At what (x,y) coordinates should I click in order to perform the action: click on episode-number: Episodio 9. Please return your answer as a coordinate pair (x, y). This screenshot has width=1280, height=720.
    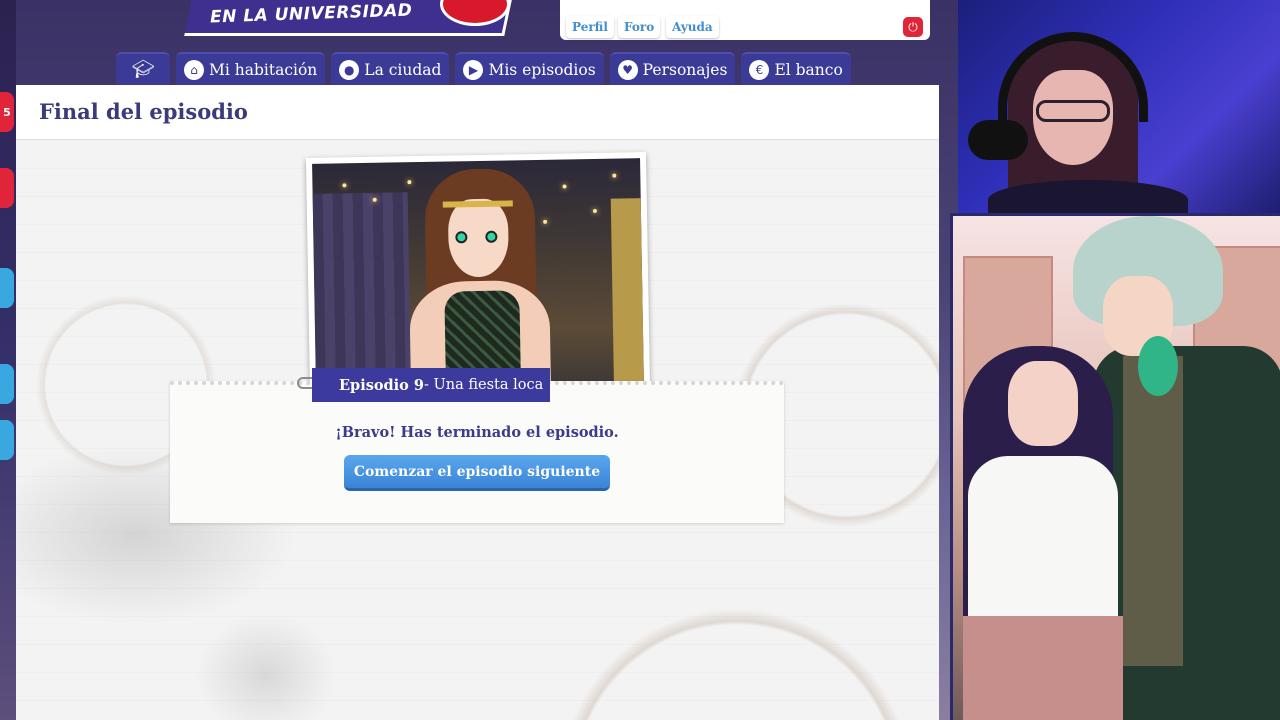
    Looking at the image, I should click on (381, 385).